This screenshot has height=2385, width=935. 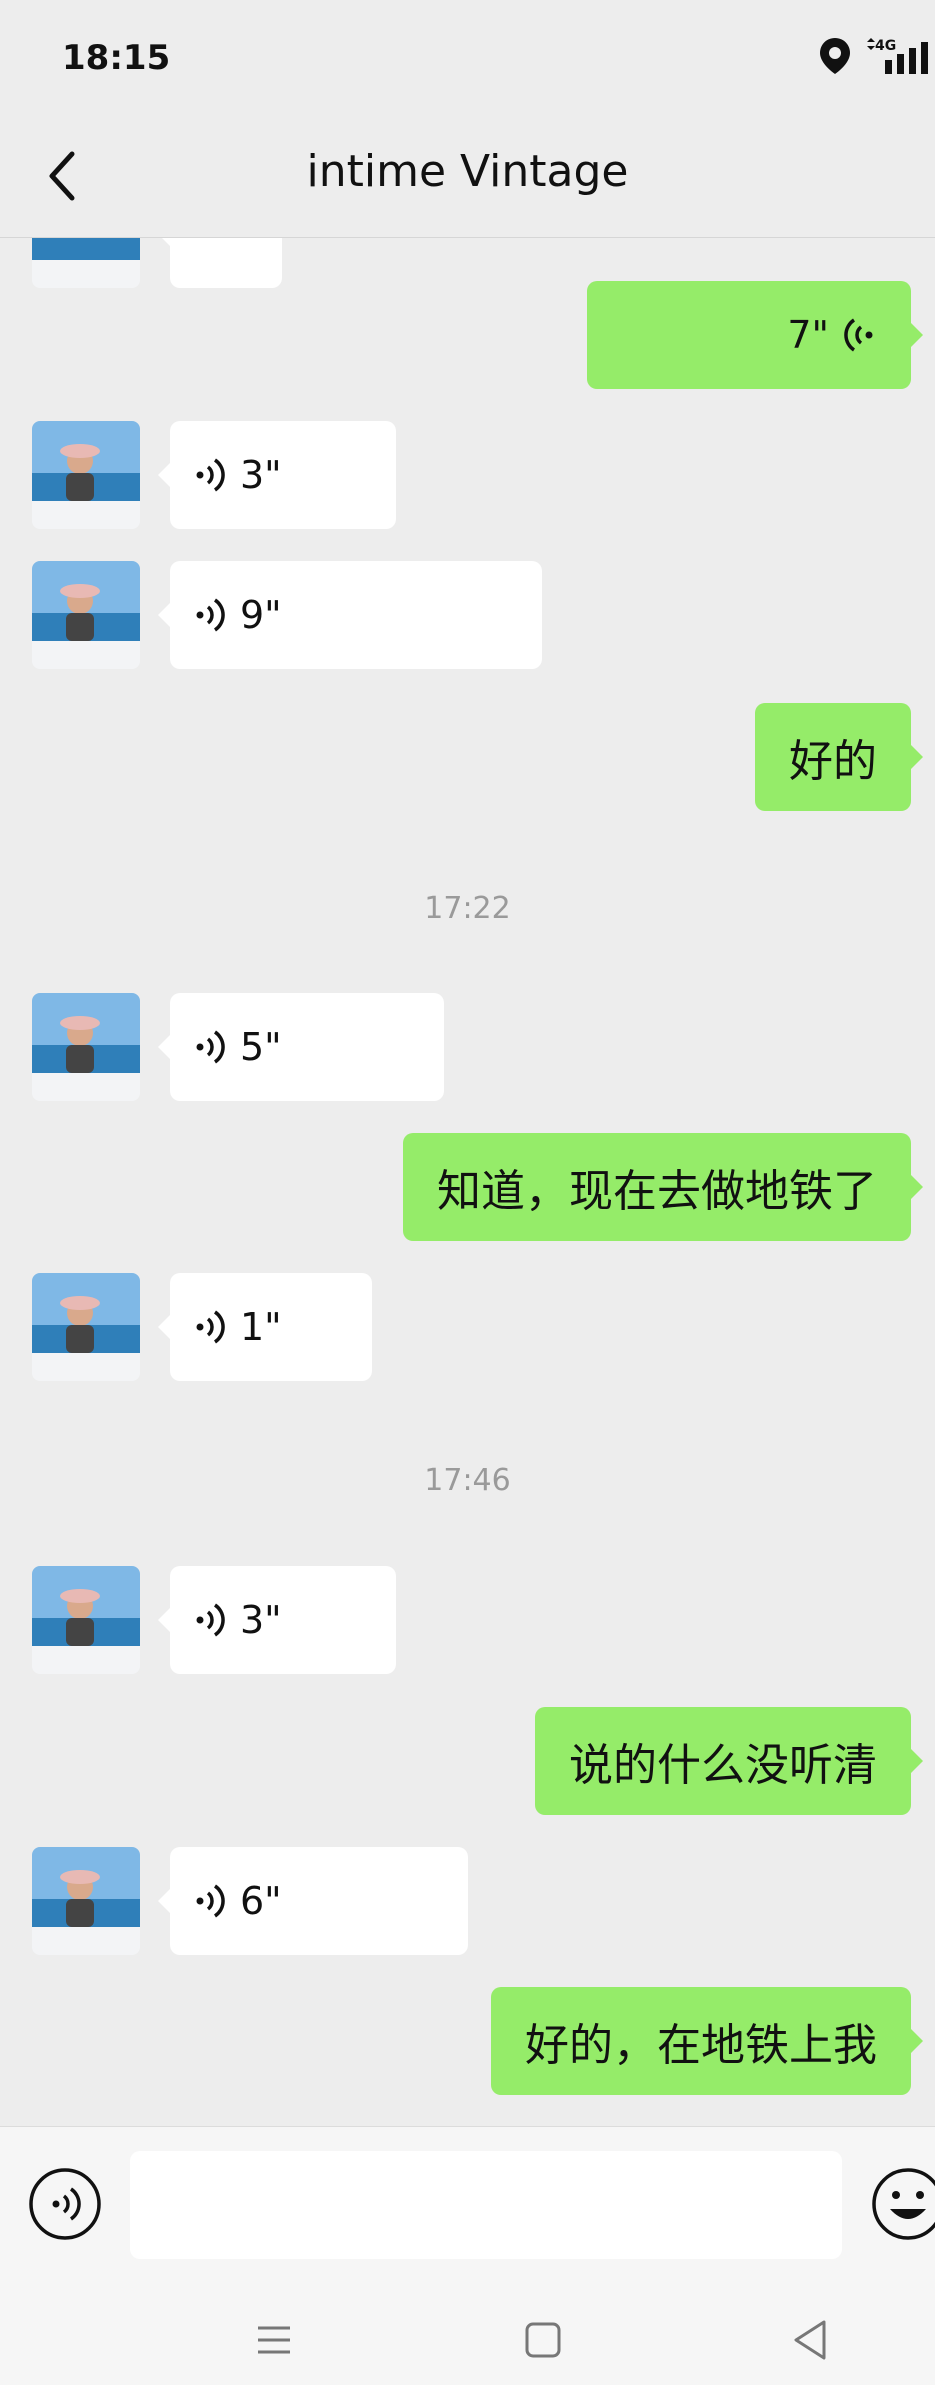 I want to click on text-message-outgoing: 说的什么没听清, so click(x=729, y=1761).